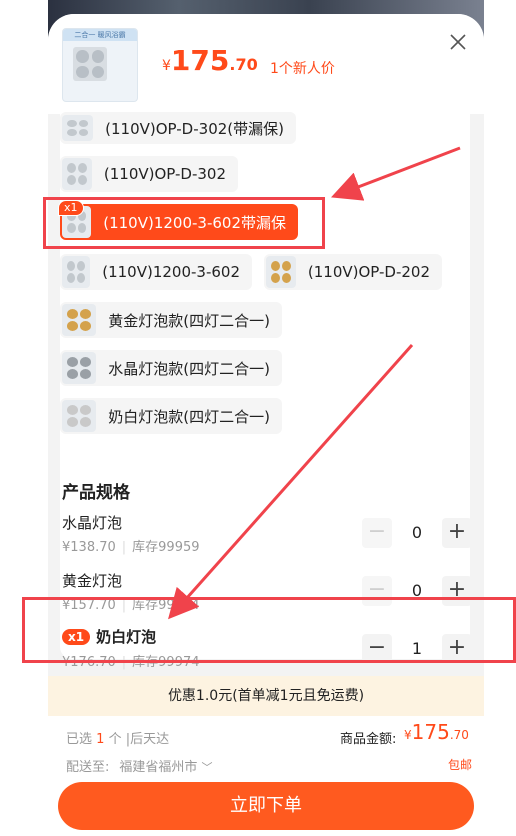  What do you see at coordinates (79, 320) in the screenshot?
I see `gold-lamp-thumb-icon` at bounding box center [79, 320].